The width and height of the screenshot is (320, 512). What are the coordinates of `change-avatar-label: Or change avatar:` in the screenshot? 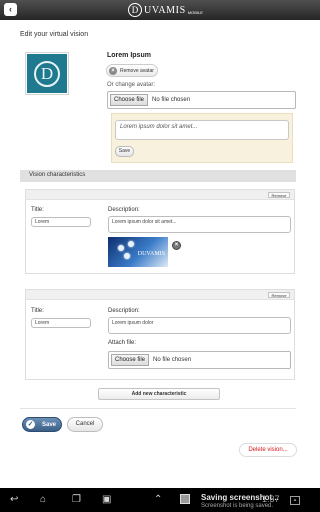 It's located at (131, 85).